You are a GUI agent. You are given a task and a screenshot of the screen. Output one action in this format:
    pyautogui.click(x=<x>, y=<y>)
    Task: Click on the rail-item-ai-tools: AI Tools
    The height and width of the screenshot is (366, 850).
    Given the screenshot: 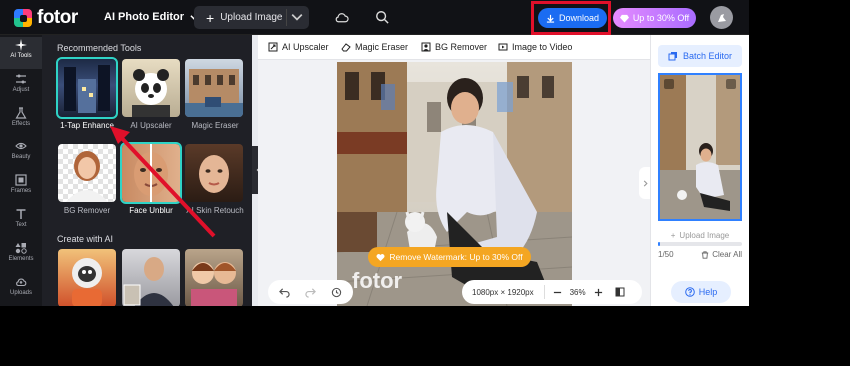 What is the action you would take?
    pyautogui.click(x=21, y=53)
    